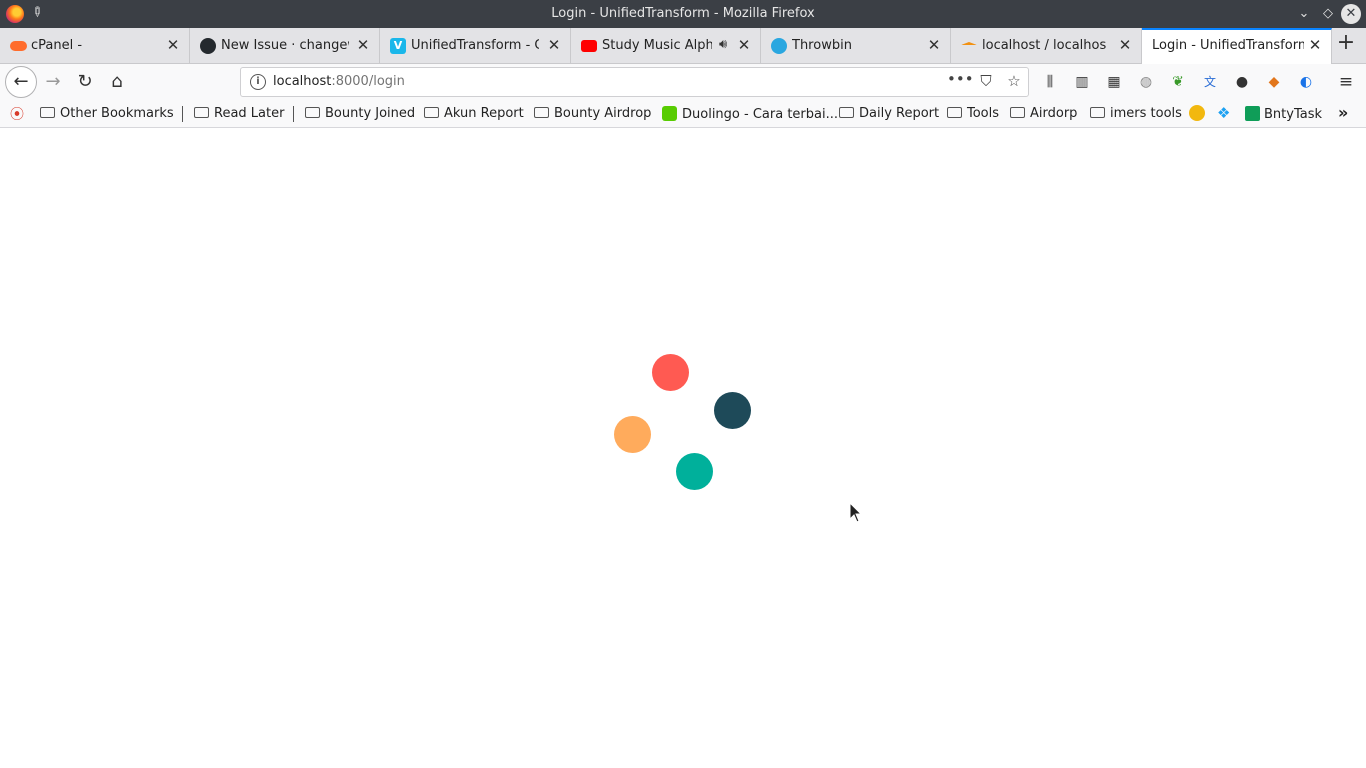  What do you see at coordinates (694, 471) in the screenshot?
I see `loader-dot-teal` at bounding box center [694, 471].